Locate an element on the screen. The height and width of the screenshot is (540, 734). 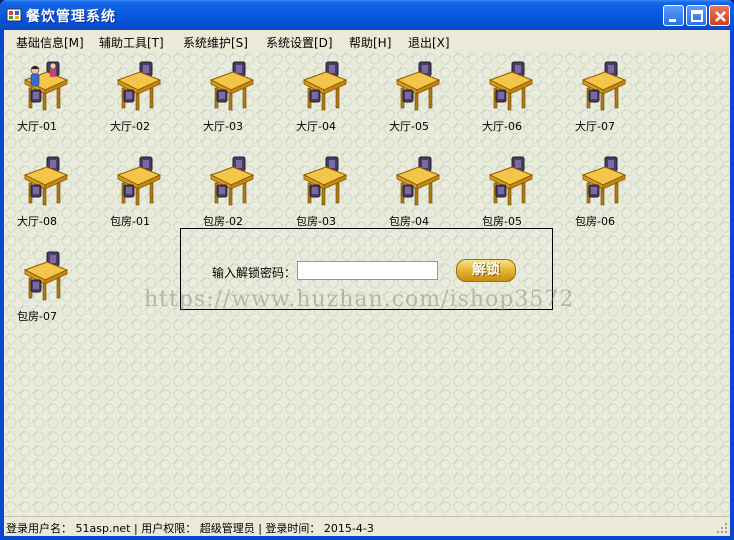
table-tile: 包房-07 is located at coordinates (47, 289).